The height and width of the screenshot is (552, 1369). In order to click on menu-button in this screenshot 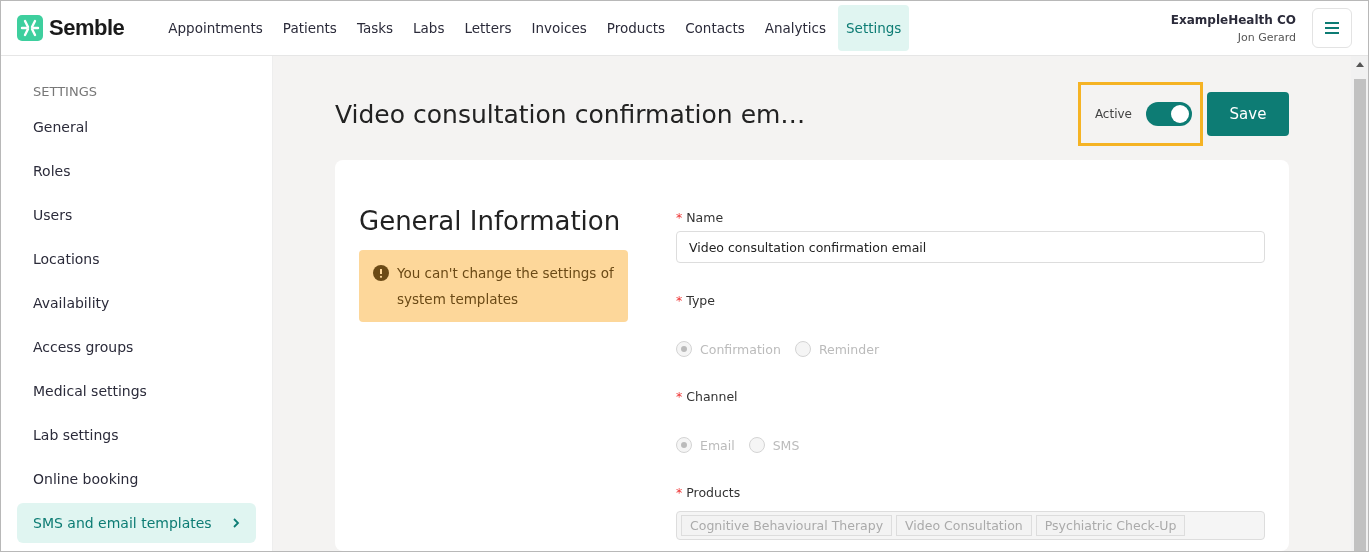, I will do `click(1332, 28)`.